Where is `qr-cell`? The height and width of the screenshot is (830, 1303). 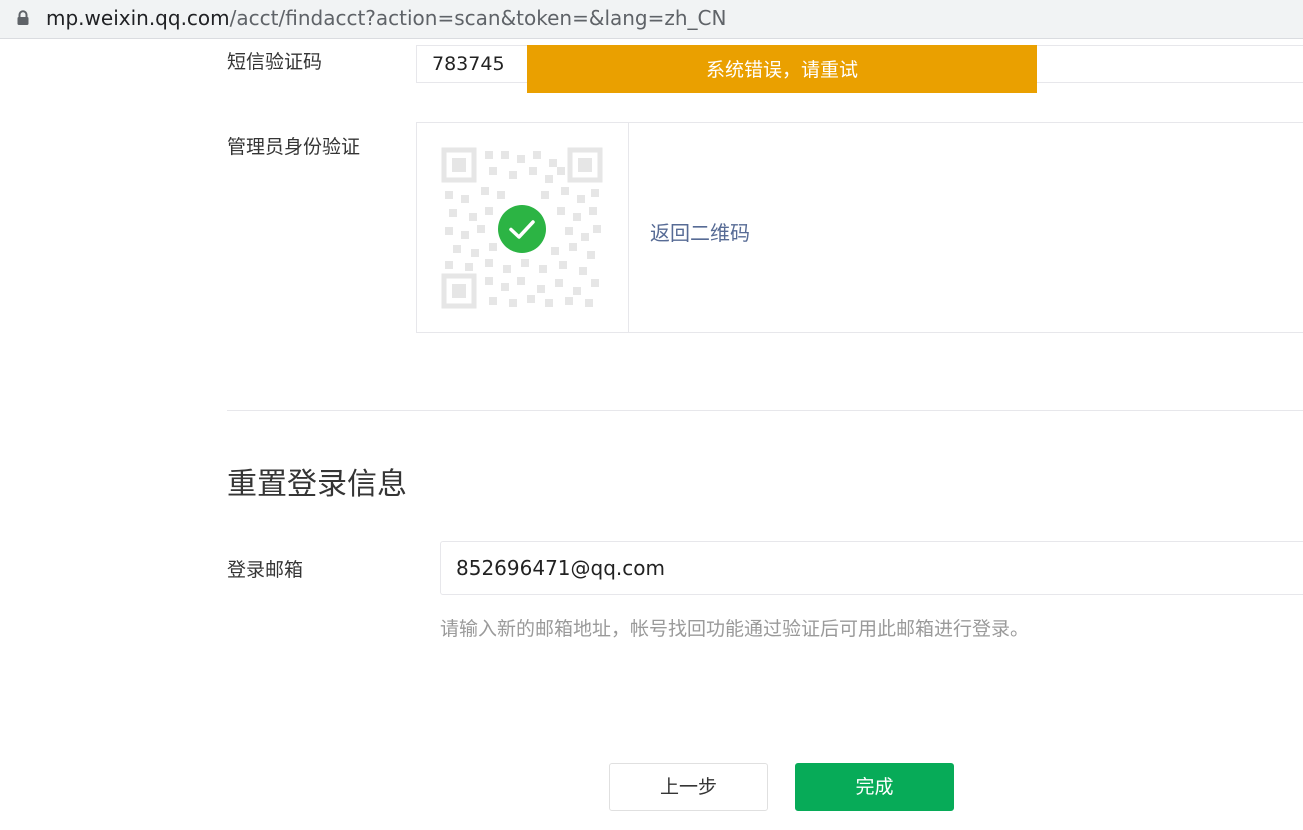
qr-cell is located at coordinates (523, 227).